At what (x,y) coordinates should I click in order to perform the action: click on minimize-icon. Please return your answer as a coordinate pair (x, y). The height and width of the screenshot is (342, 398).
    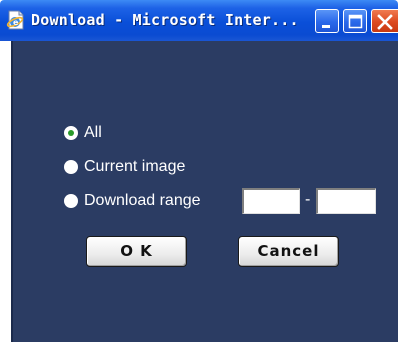
    Looking at the image, I should click on (326, 26).